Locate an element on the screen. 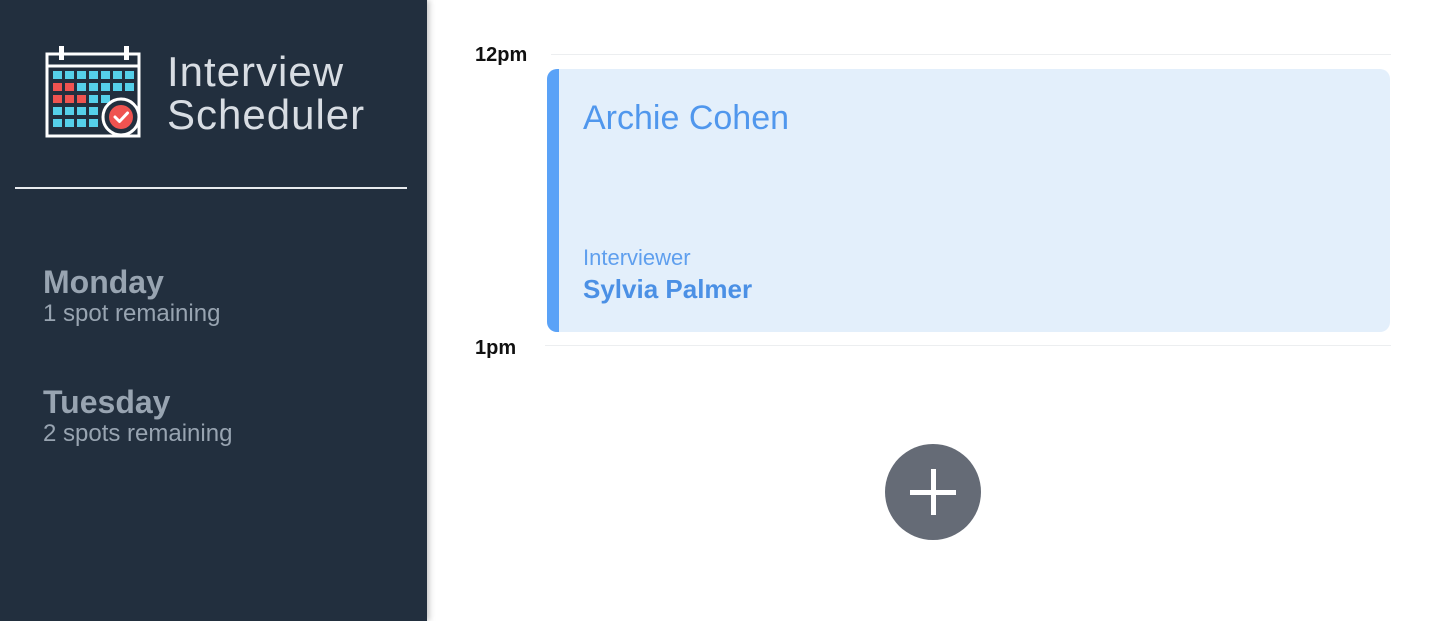 Image resolution: width=1434 pixels, height=621 pixels. sidebar-divider is located at coordinates (211, 188).